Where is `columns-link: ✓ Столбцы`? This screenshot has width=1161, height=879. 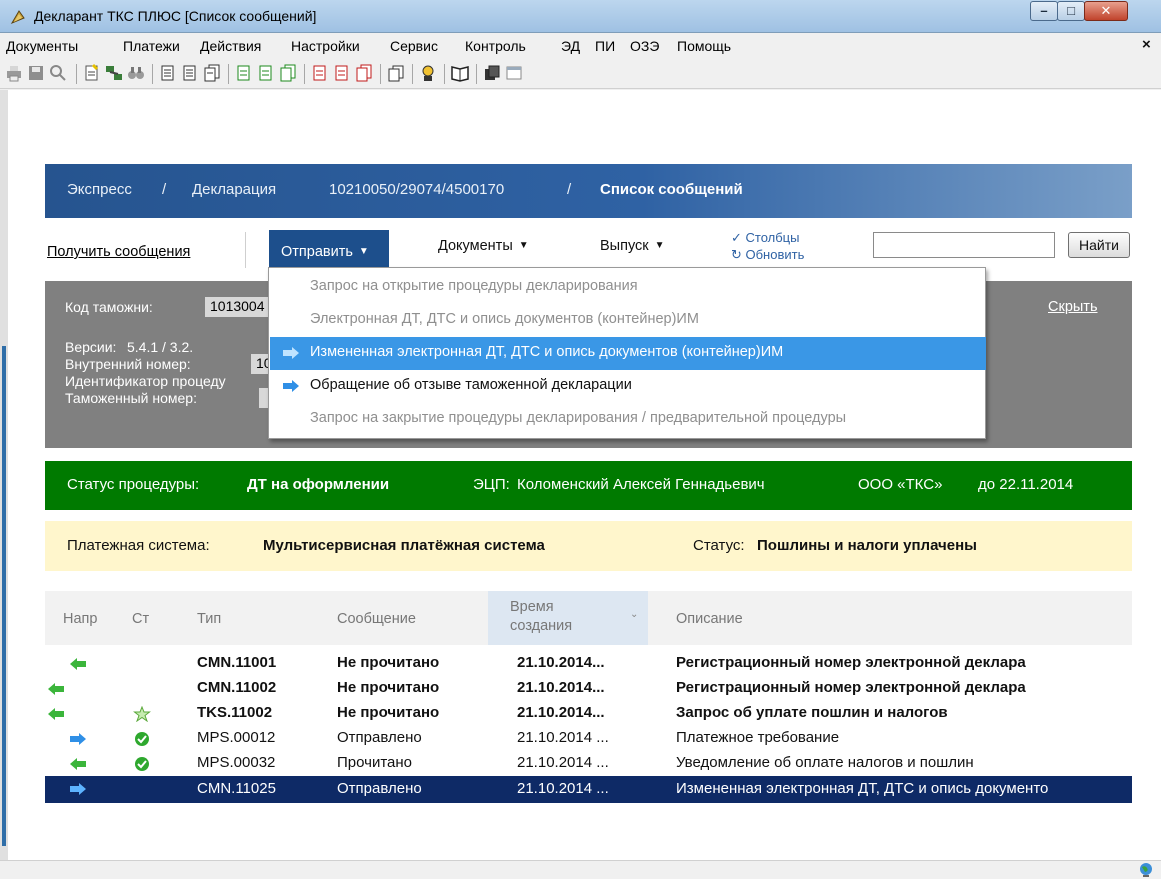 columns-link: ✓ Столбцы is located at coordinates (765, 238).